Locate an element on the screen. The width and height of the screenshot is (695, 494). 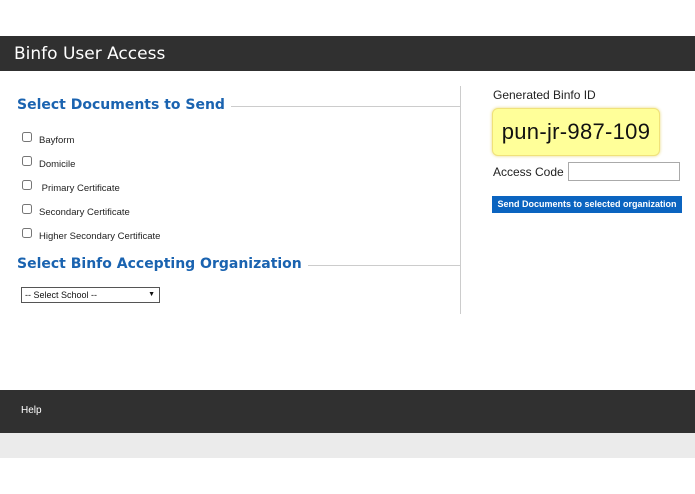
school-select-value: -- Select School -- is located at coordinates (61, 295).